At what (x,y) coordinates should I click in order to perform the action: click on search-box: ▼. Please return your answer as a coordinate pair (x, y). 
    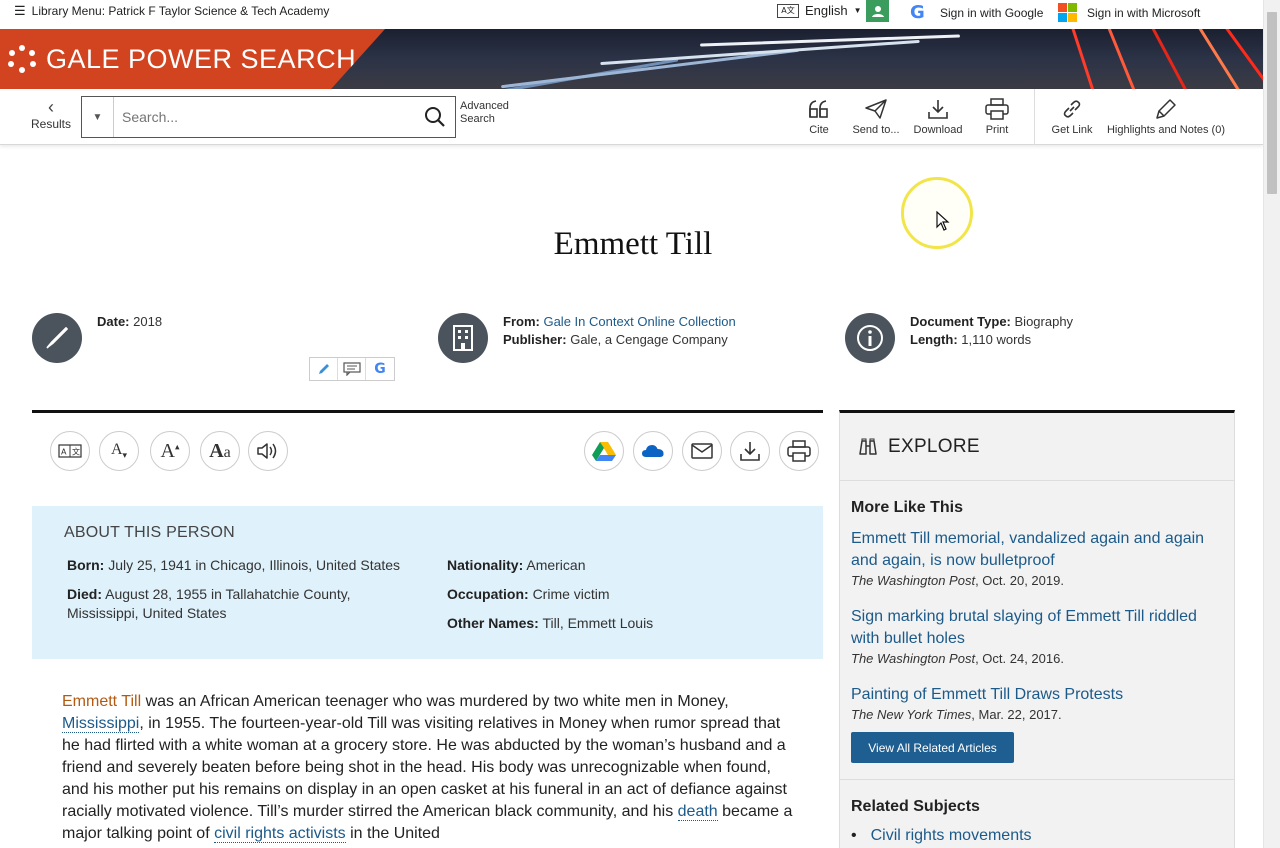
    Looking at the image, I should click on (268, 117).